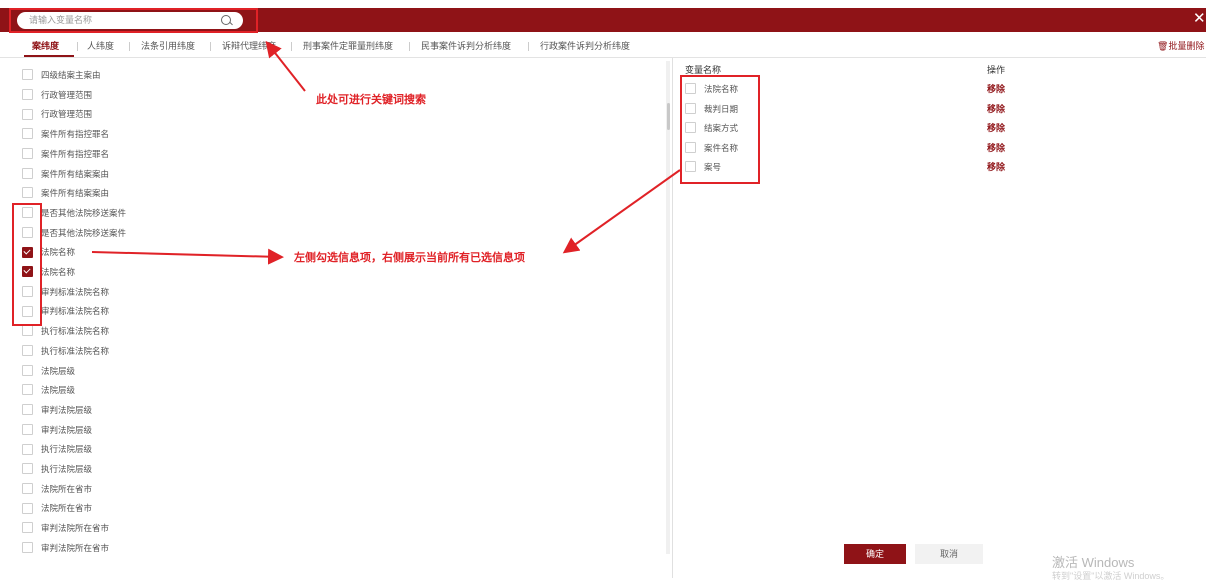  What do you see at coordinates (466, 46) in the screenshot?
I see `tab-civil: 民事案件诉判分析纬度` at bounding box center [466, 46].